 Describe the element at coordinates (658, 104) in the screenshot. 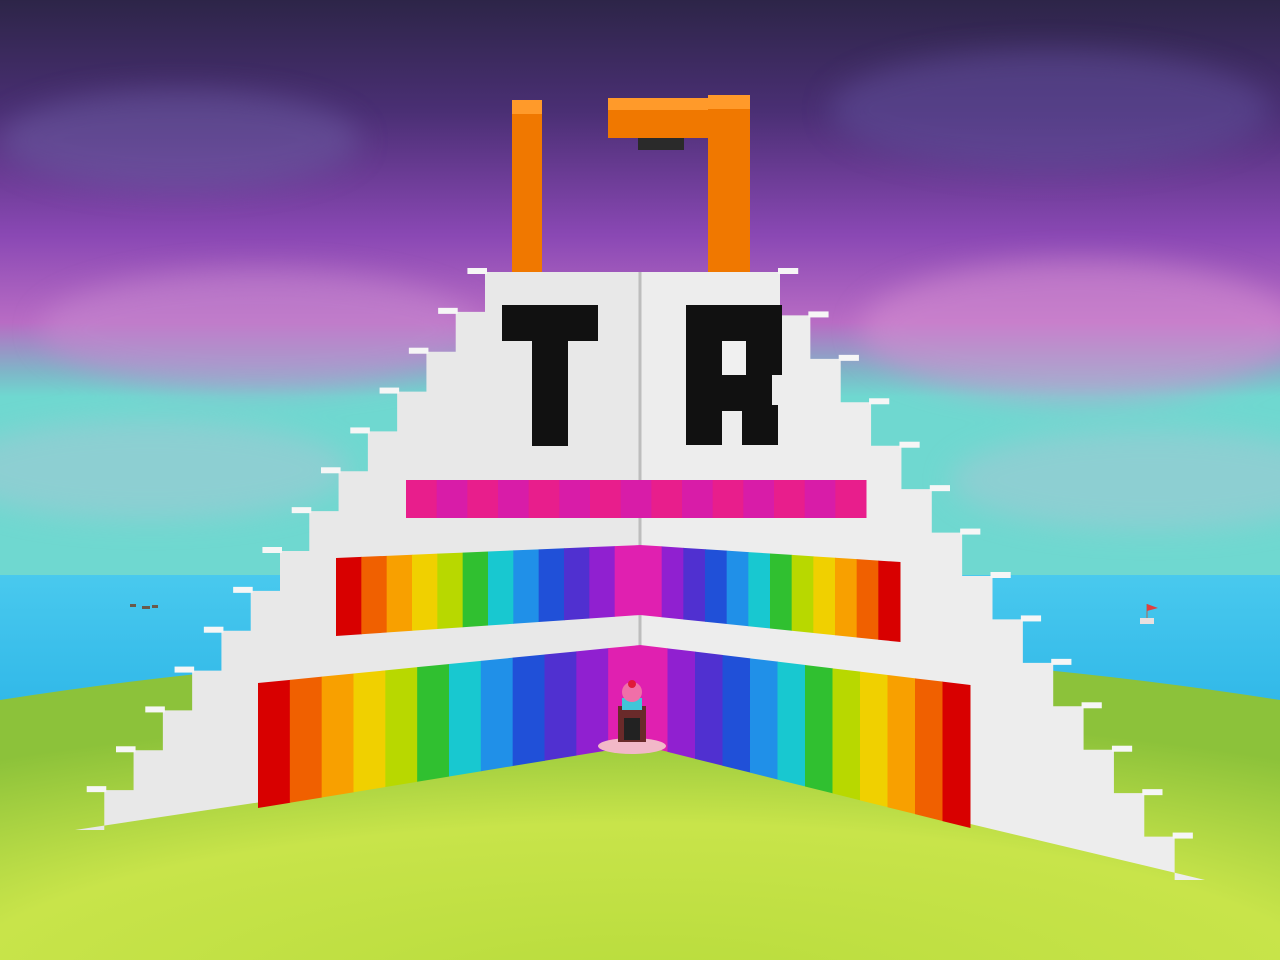

I see `orange-bridge-top` at that location.